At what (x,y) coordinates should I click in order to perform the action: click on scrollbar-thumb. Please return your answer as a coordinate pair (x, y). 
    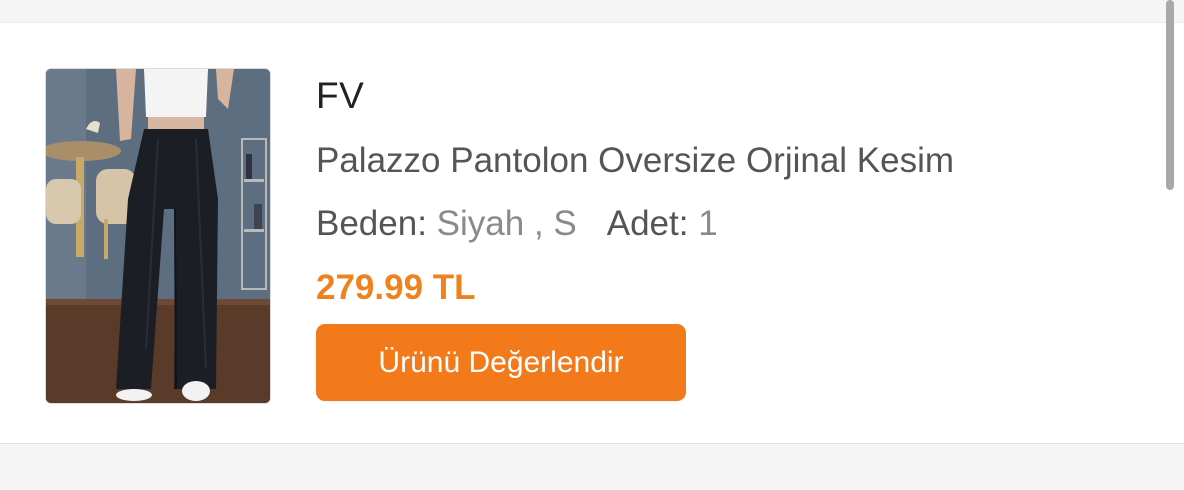
    Looking at the image, I should click on (1170, 95).